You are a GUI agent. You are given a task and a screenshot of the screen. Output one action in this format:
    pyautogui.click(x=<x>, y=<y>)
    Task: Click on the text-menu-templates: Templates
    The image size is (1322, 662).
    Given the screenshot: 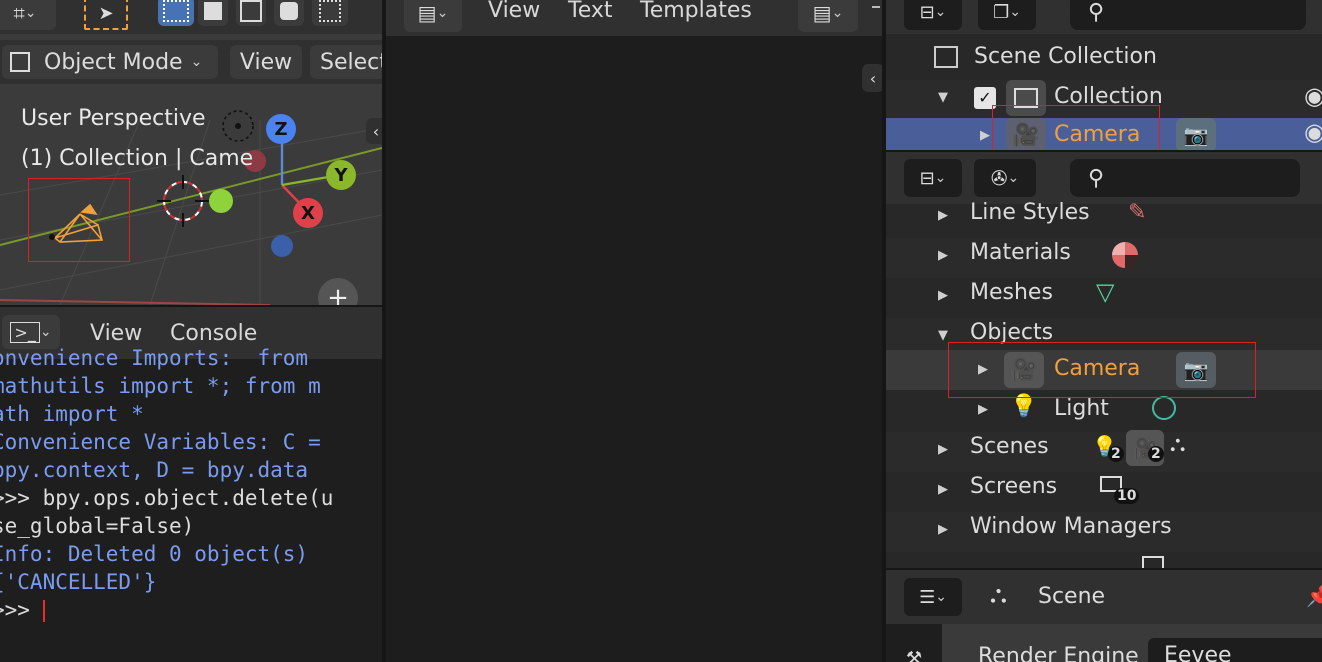 What is the action you would take?
    pyautogui.click(x=696, y=11)
    